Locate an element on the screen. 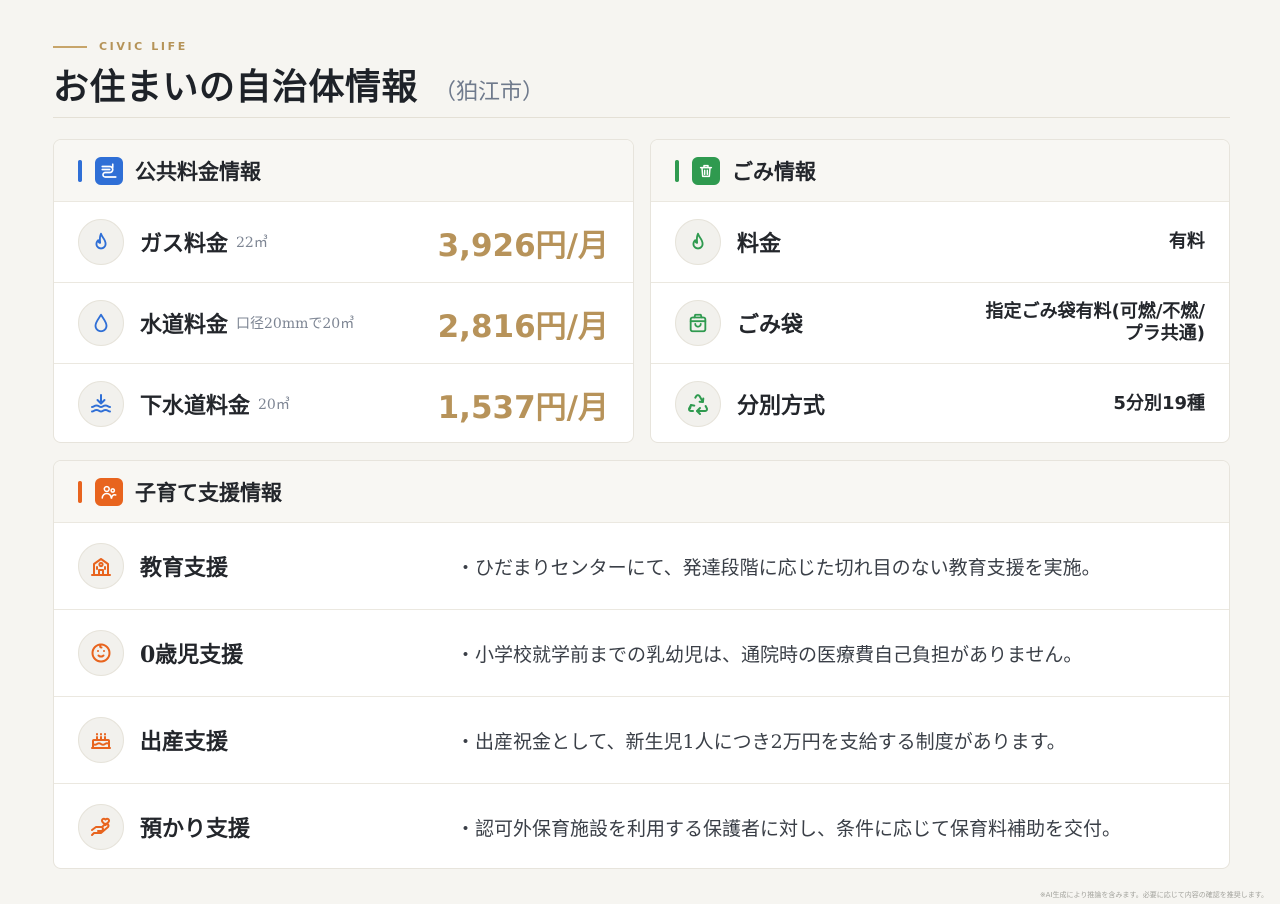 Image resolution: width=1280 pixels, height=904 pixels. garbage-label: ごみ袋 is located at coordinates (770, 325).